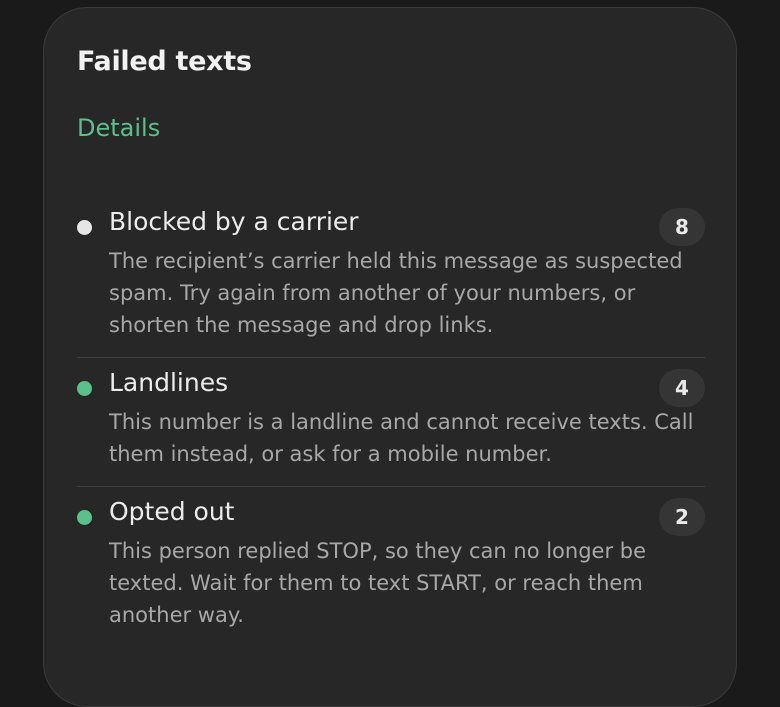 The height and width of the screenshot is (707, 780). Describe the element at coordinates (172, 511) in the screenshot. I see `item-title: Opted out` at that location.